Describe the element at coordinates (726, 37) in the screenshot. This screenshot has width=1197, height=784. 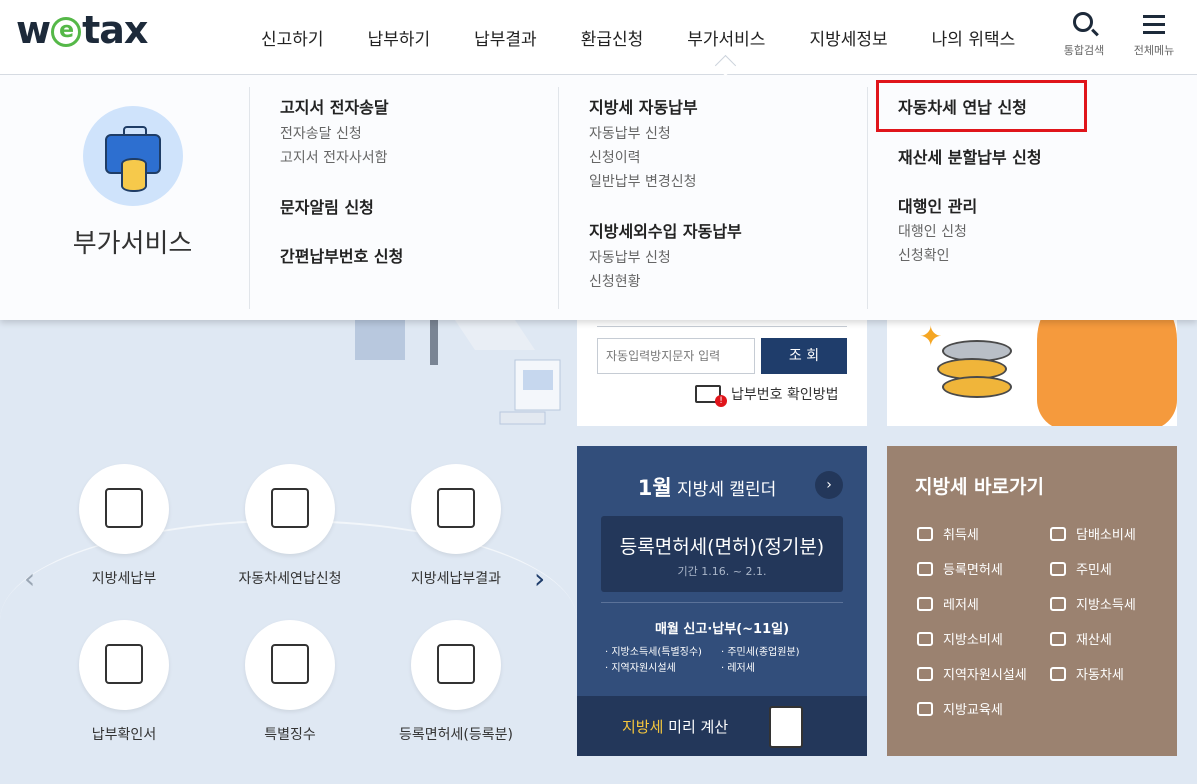
I see `nav-additional-services: 부가서비스` at that location.